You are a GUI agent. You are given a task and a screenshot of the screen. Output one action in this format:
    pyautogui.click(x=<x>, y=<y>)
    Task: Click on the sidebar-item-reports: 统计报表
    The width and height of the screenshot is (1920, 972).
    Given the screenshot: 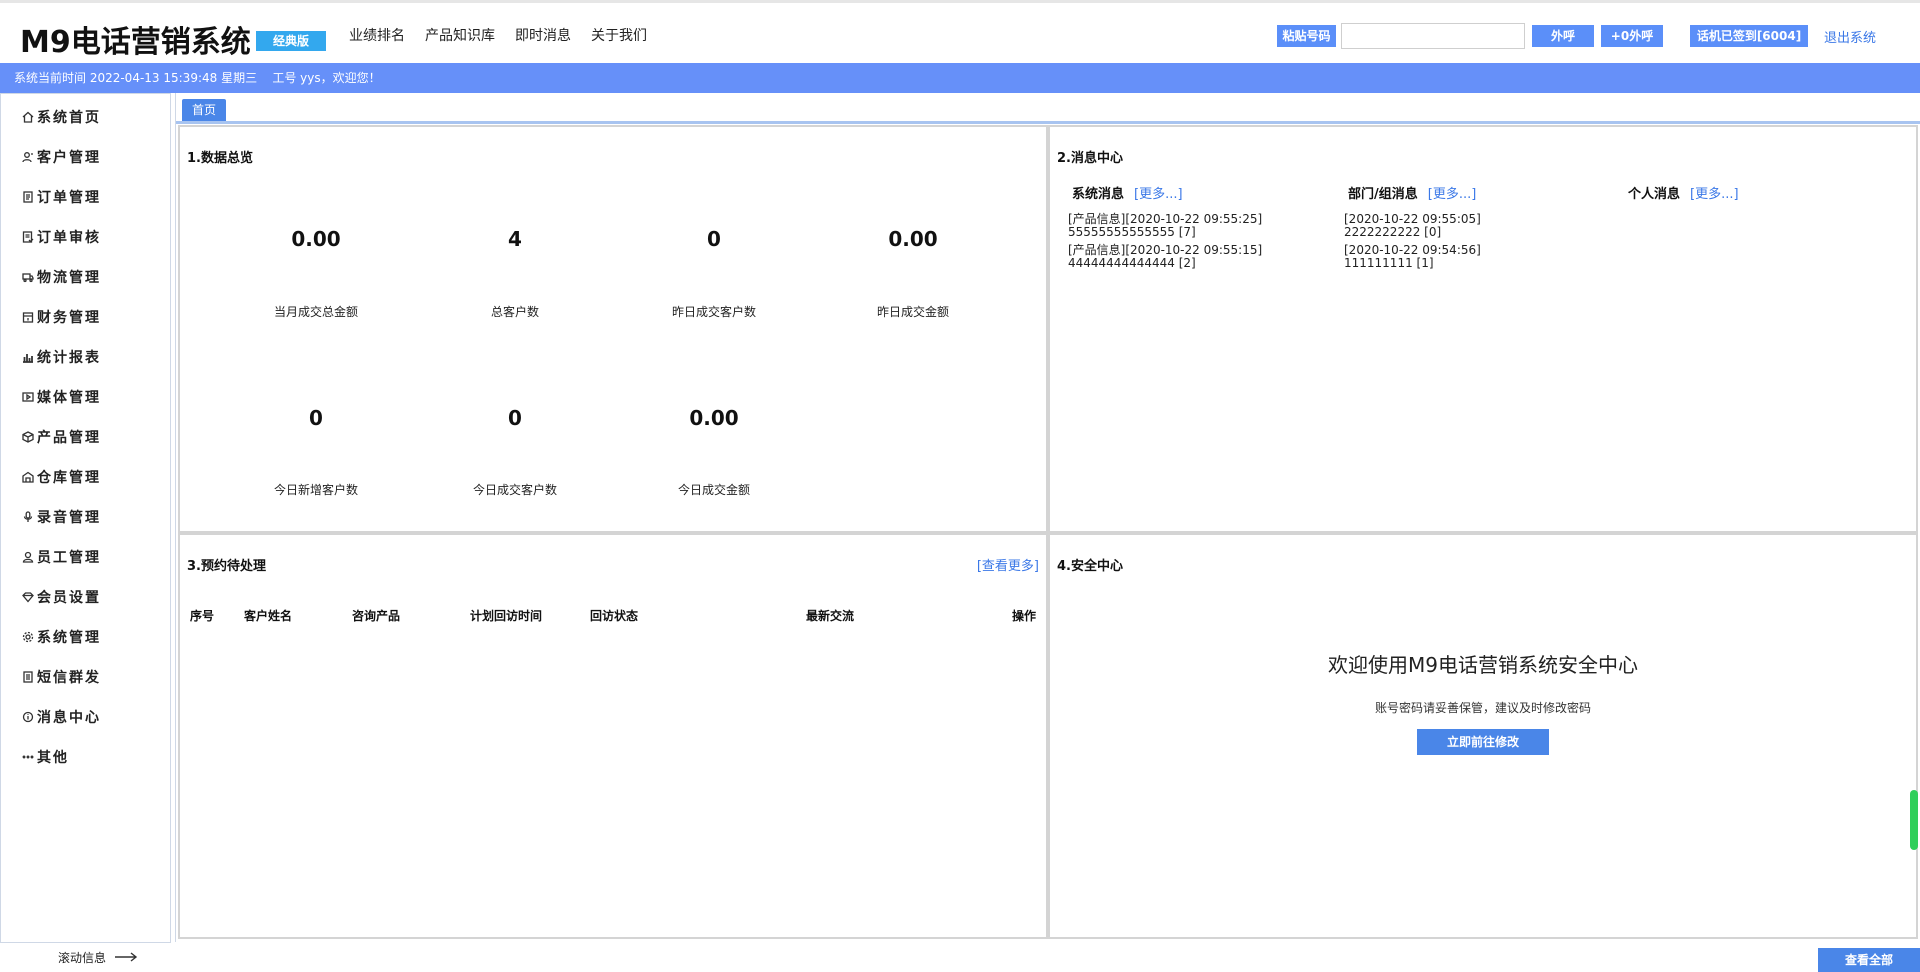 What is the action you would take?
    pyautogui.click(x=61, y=357)
    